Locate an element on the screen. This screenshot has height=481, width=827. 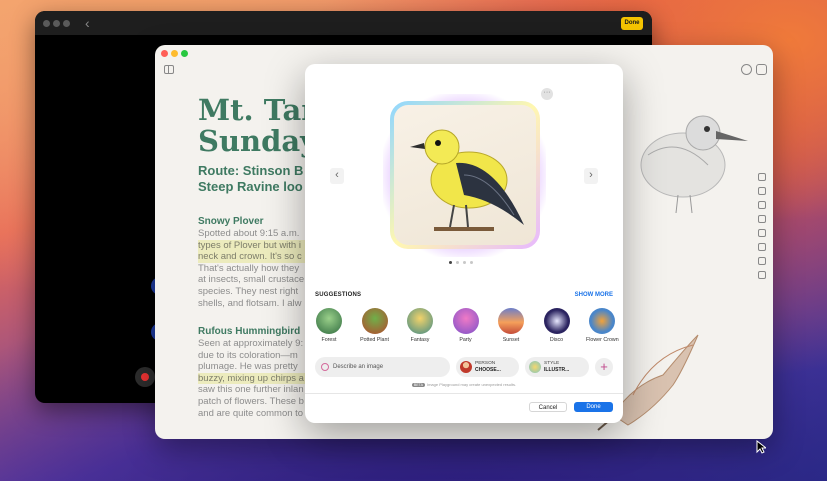
more-options-button: ··· is located at coordinates (547, 94).